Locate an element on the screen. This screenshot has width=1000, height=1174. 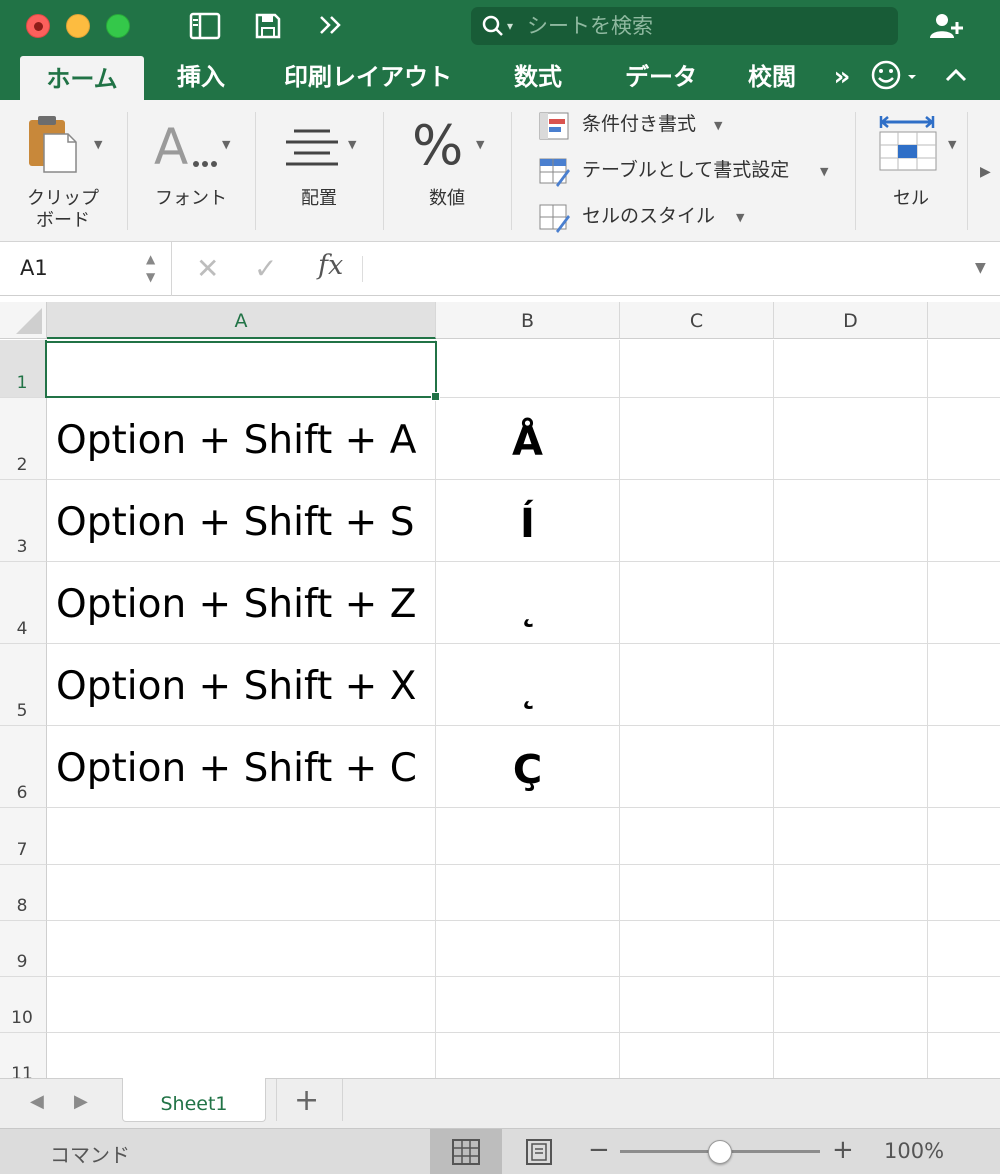
row-header-1: 1 is located at coordinates (23, 369).